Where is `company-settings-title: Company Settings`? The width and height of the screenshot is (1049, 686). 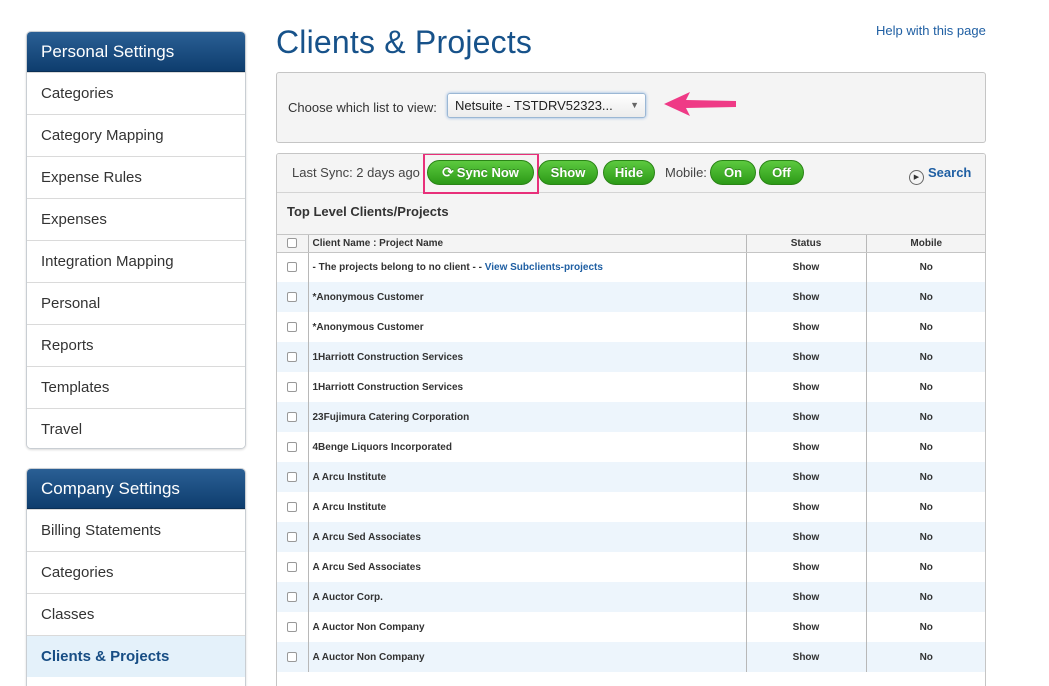
company-settings-title: Company Settings is located at coordinates (136, 489).